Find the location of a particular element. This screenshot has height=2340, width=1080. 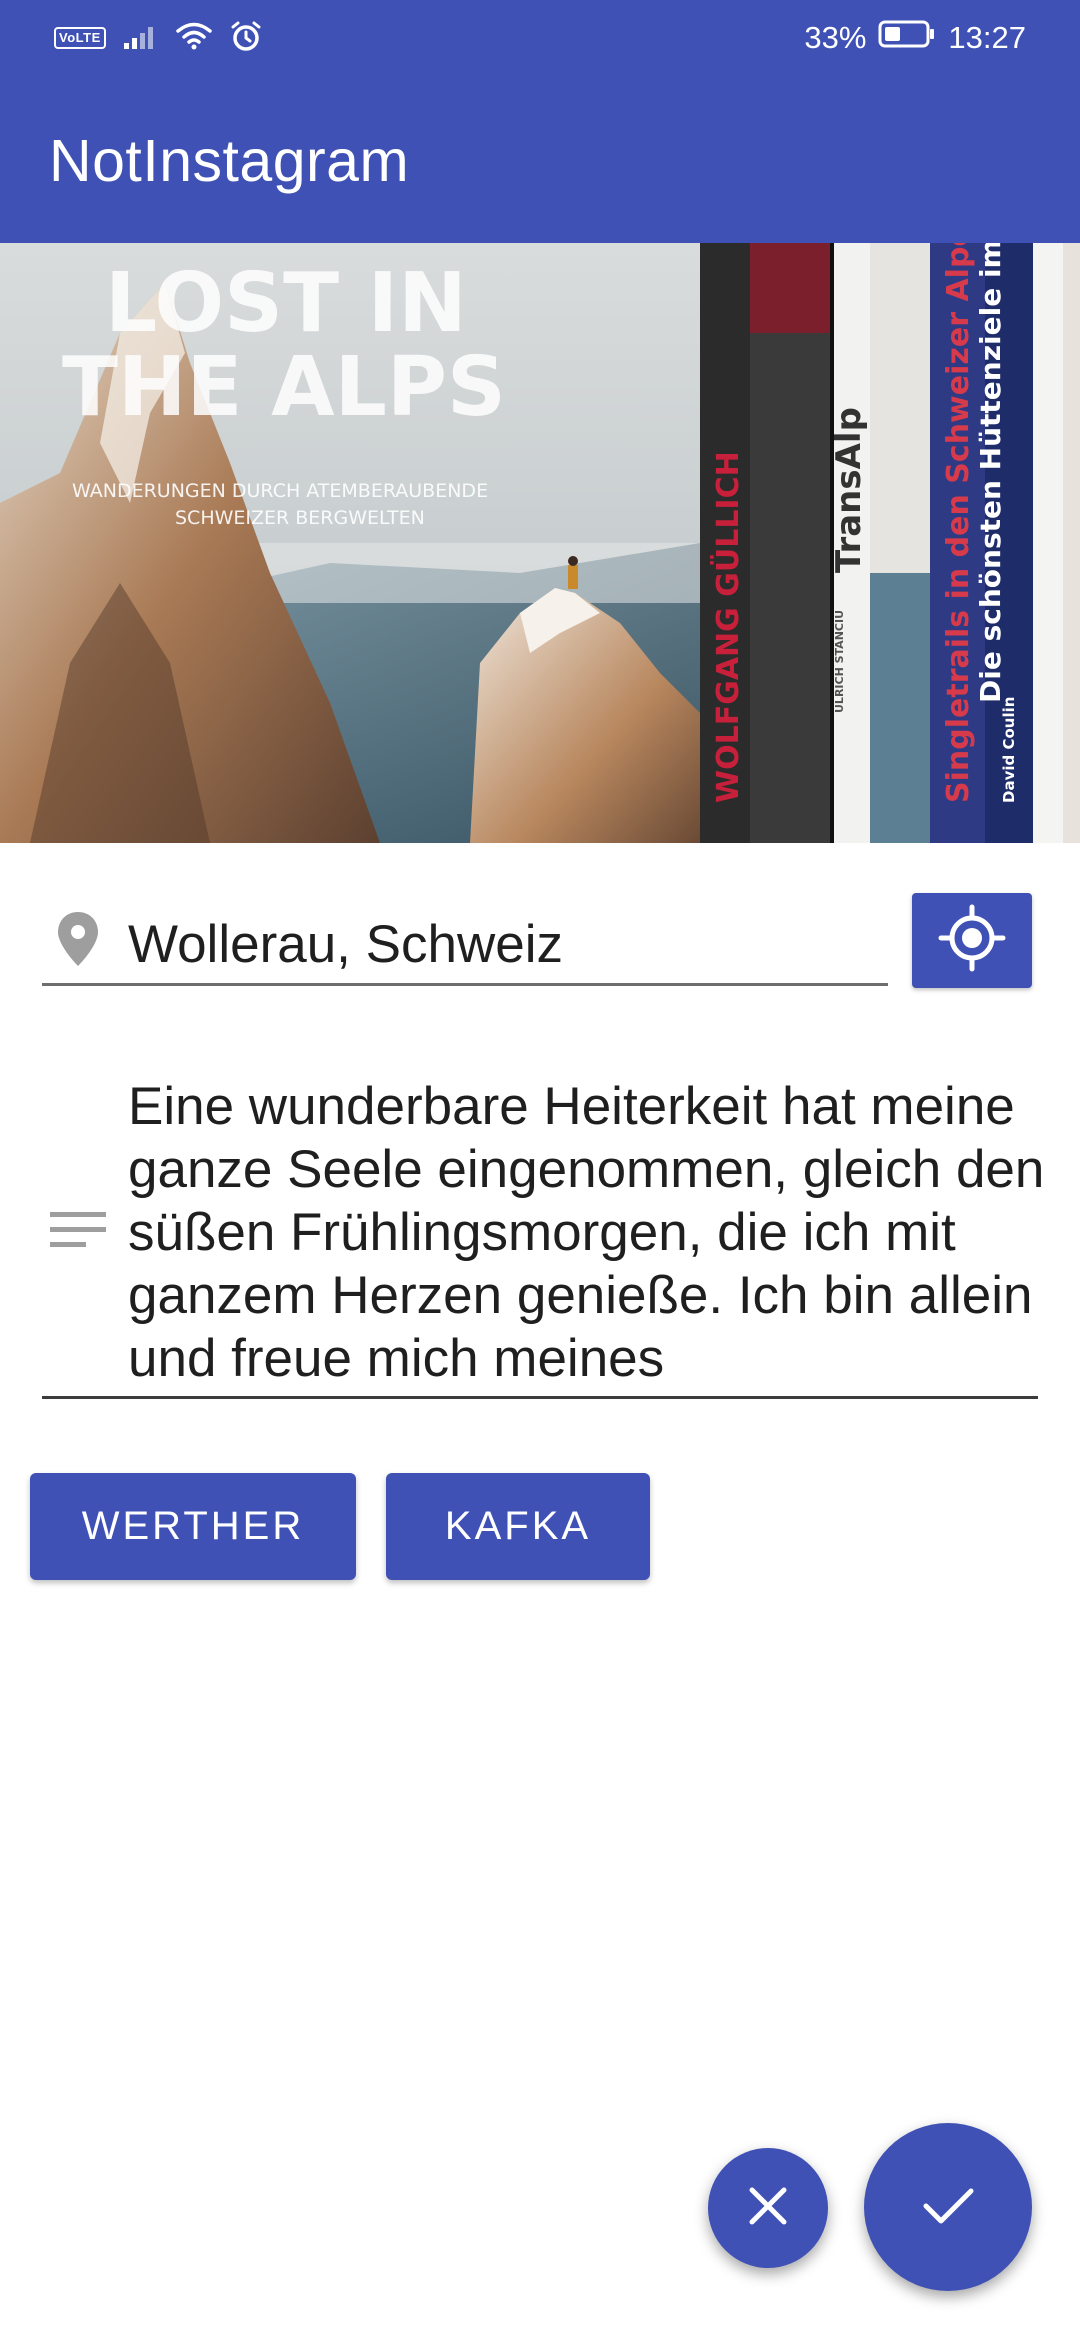

app-bar: VoLTE 33% 13:27 NotInstagram is located at coordinates (540, 121).